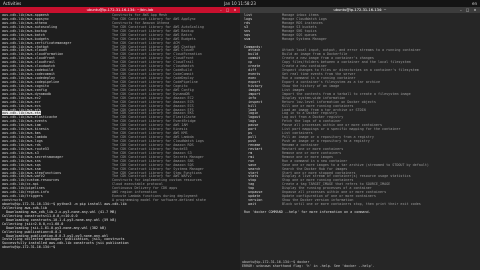  I want to click on line-text: ubuntu@ip-172-31-16-134:~$, so click(30, 247).